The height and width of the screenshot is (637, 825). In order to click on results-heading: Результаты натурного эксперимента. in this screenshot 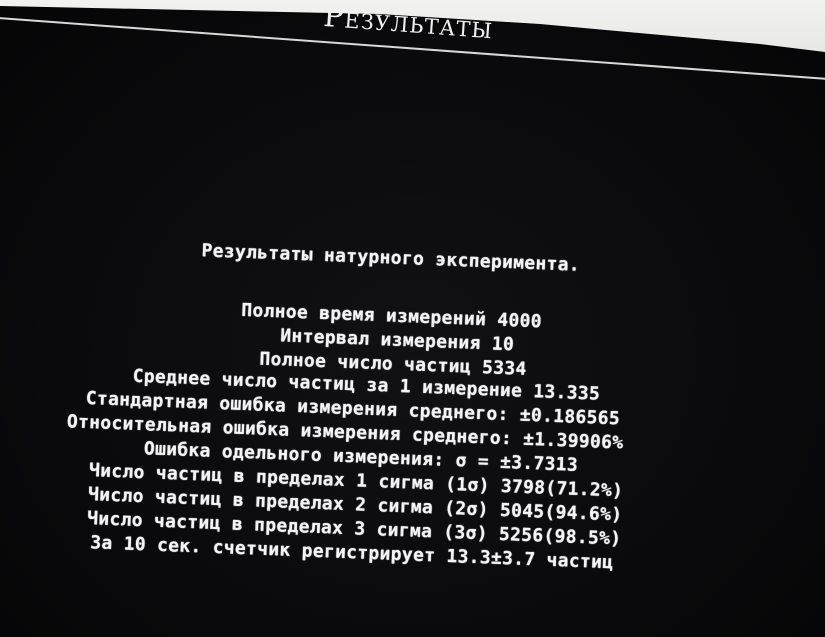, I will do `click(391, 258)`.